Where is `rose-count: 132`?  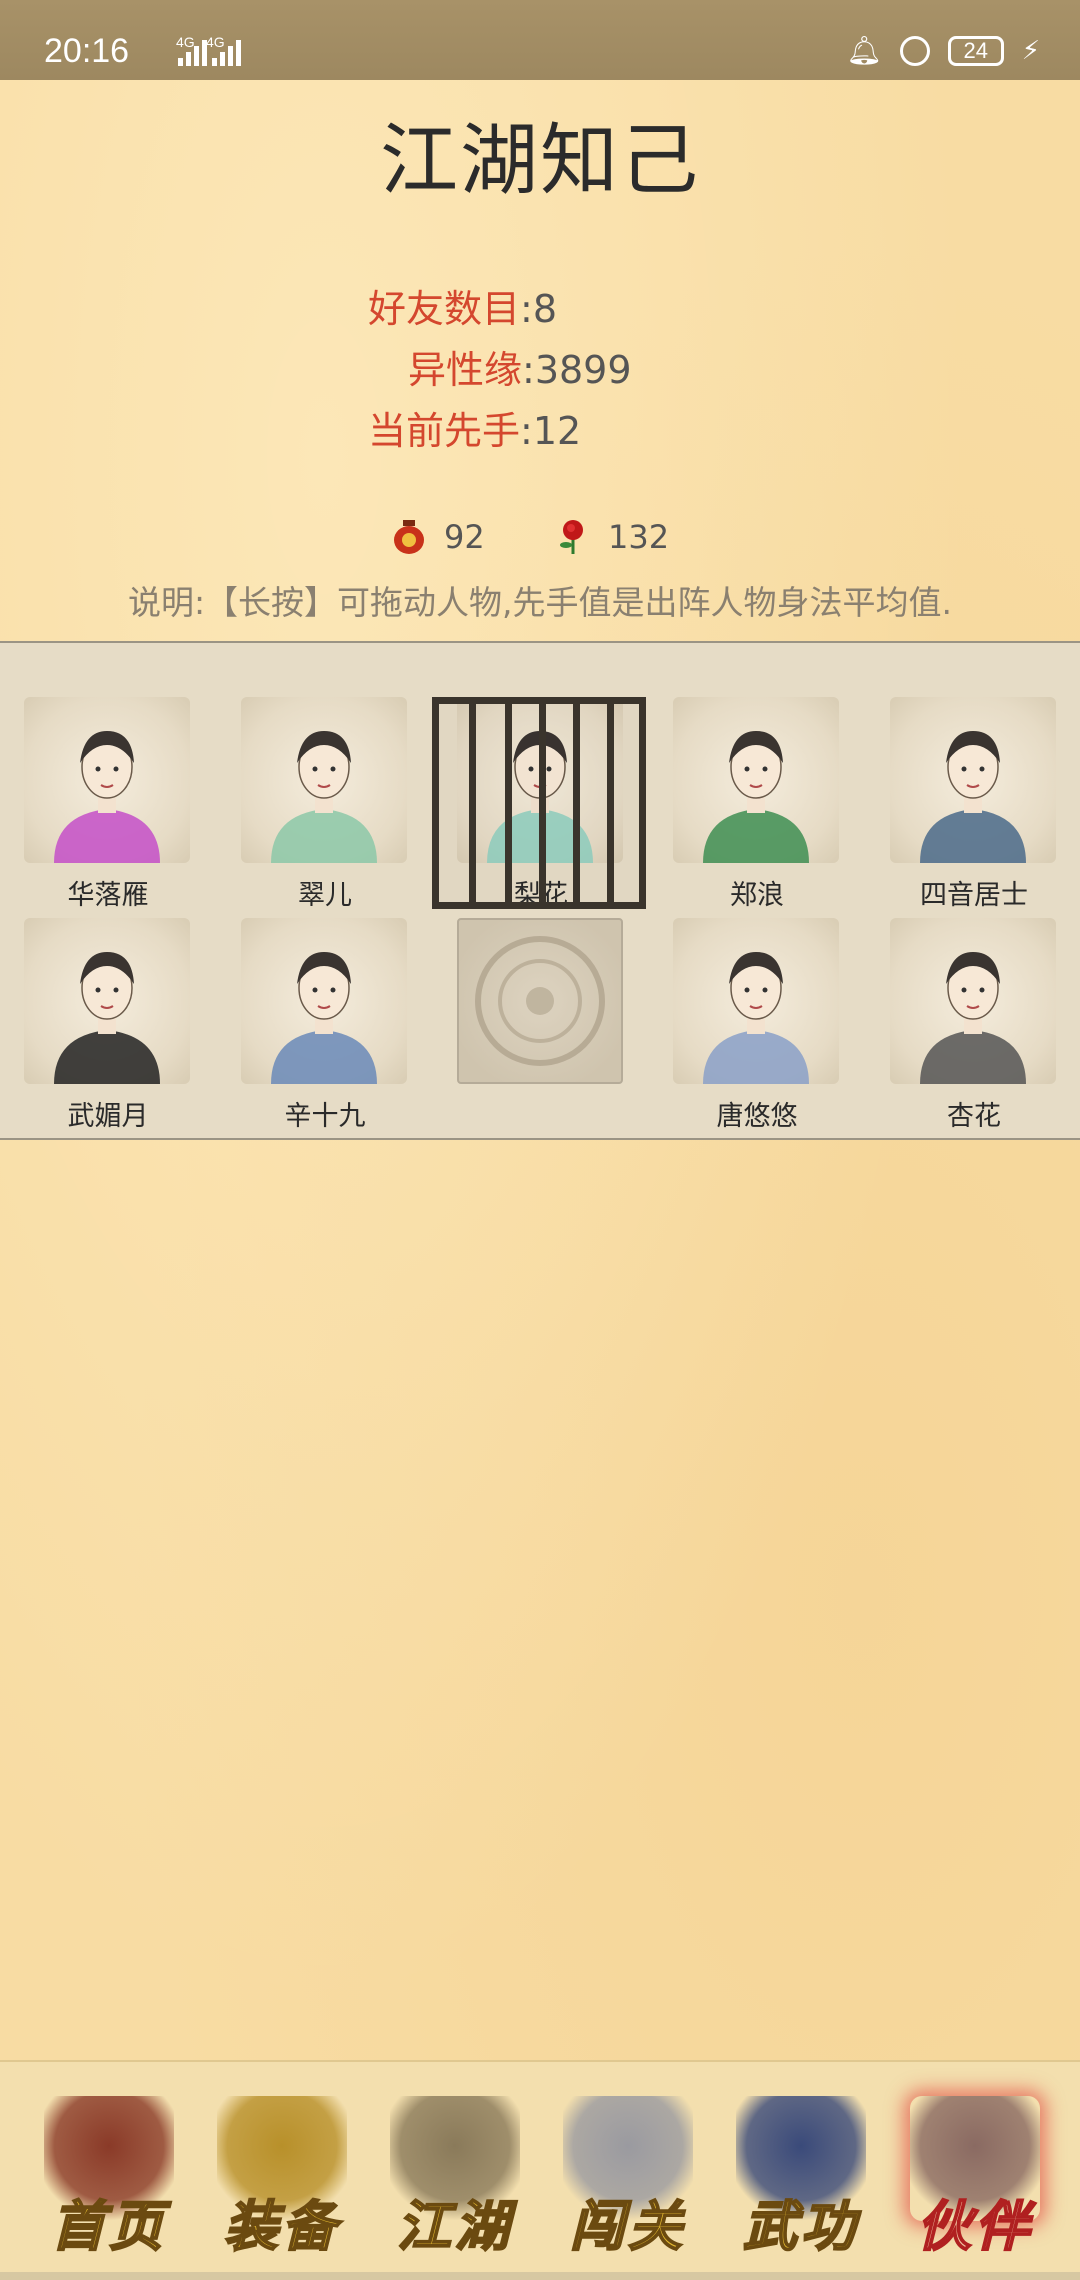 rose-count: 132 is located at coordinates (639, 537).